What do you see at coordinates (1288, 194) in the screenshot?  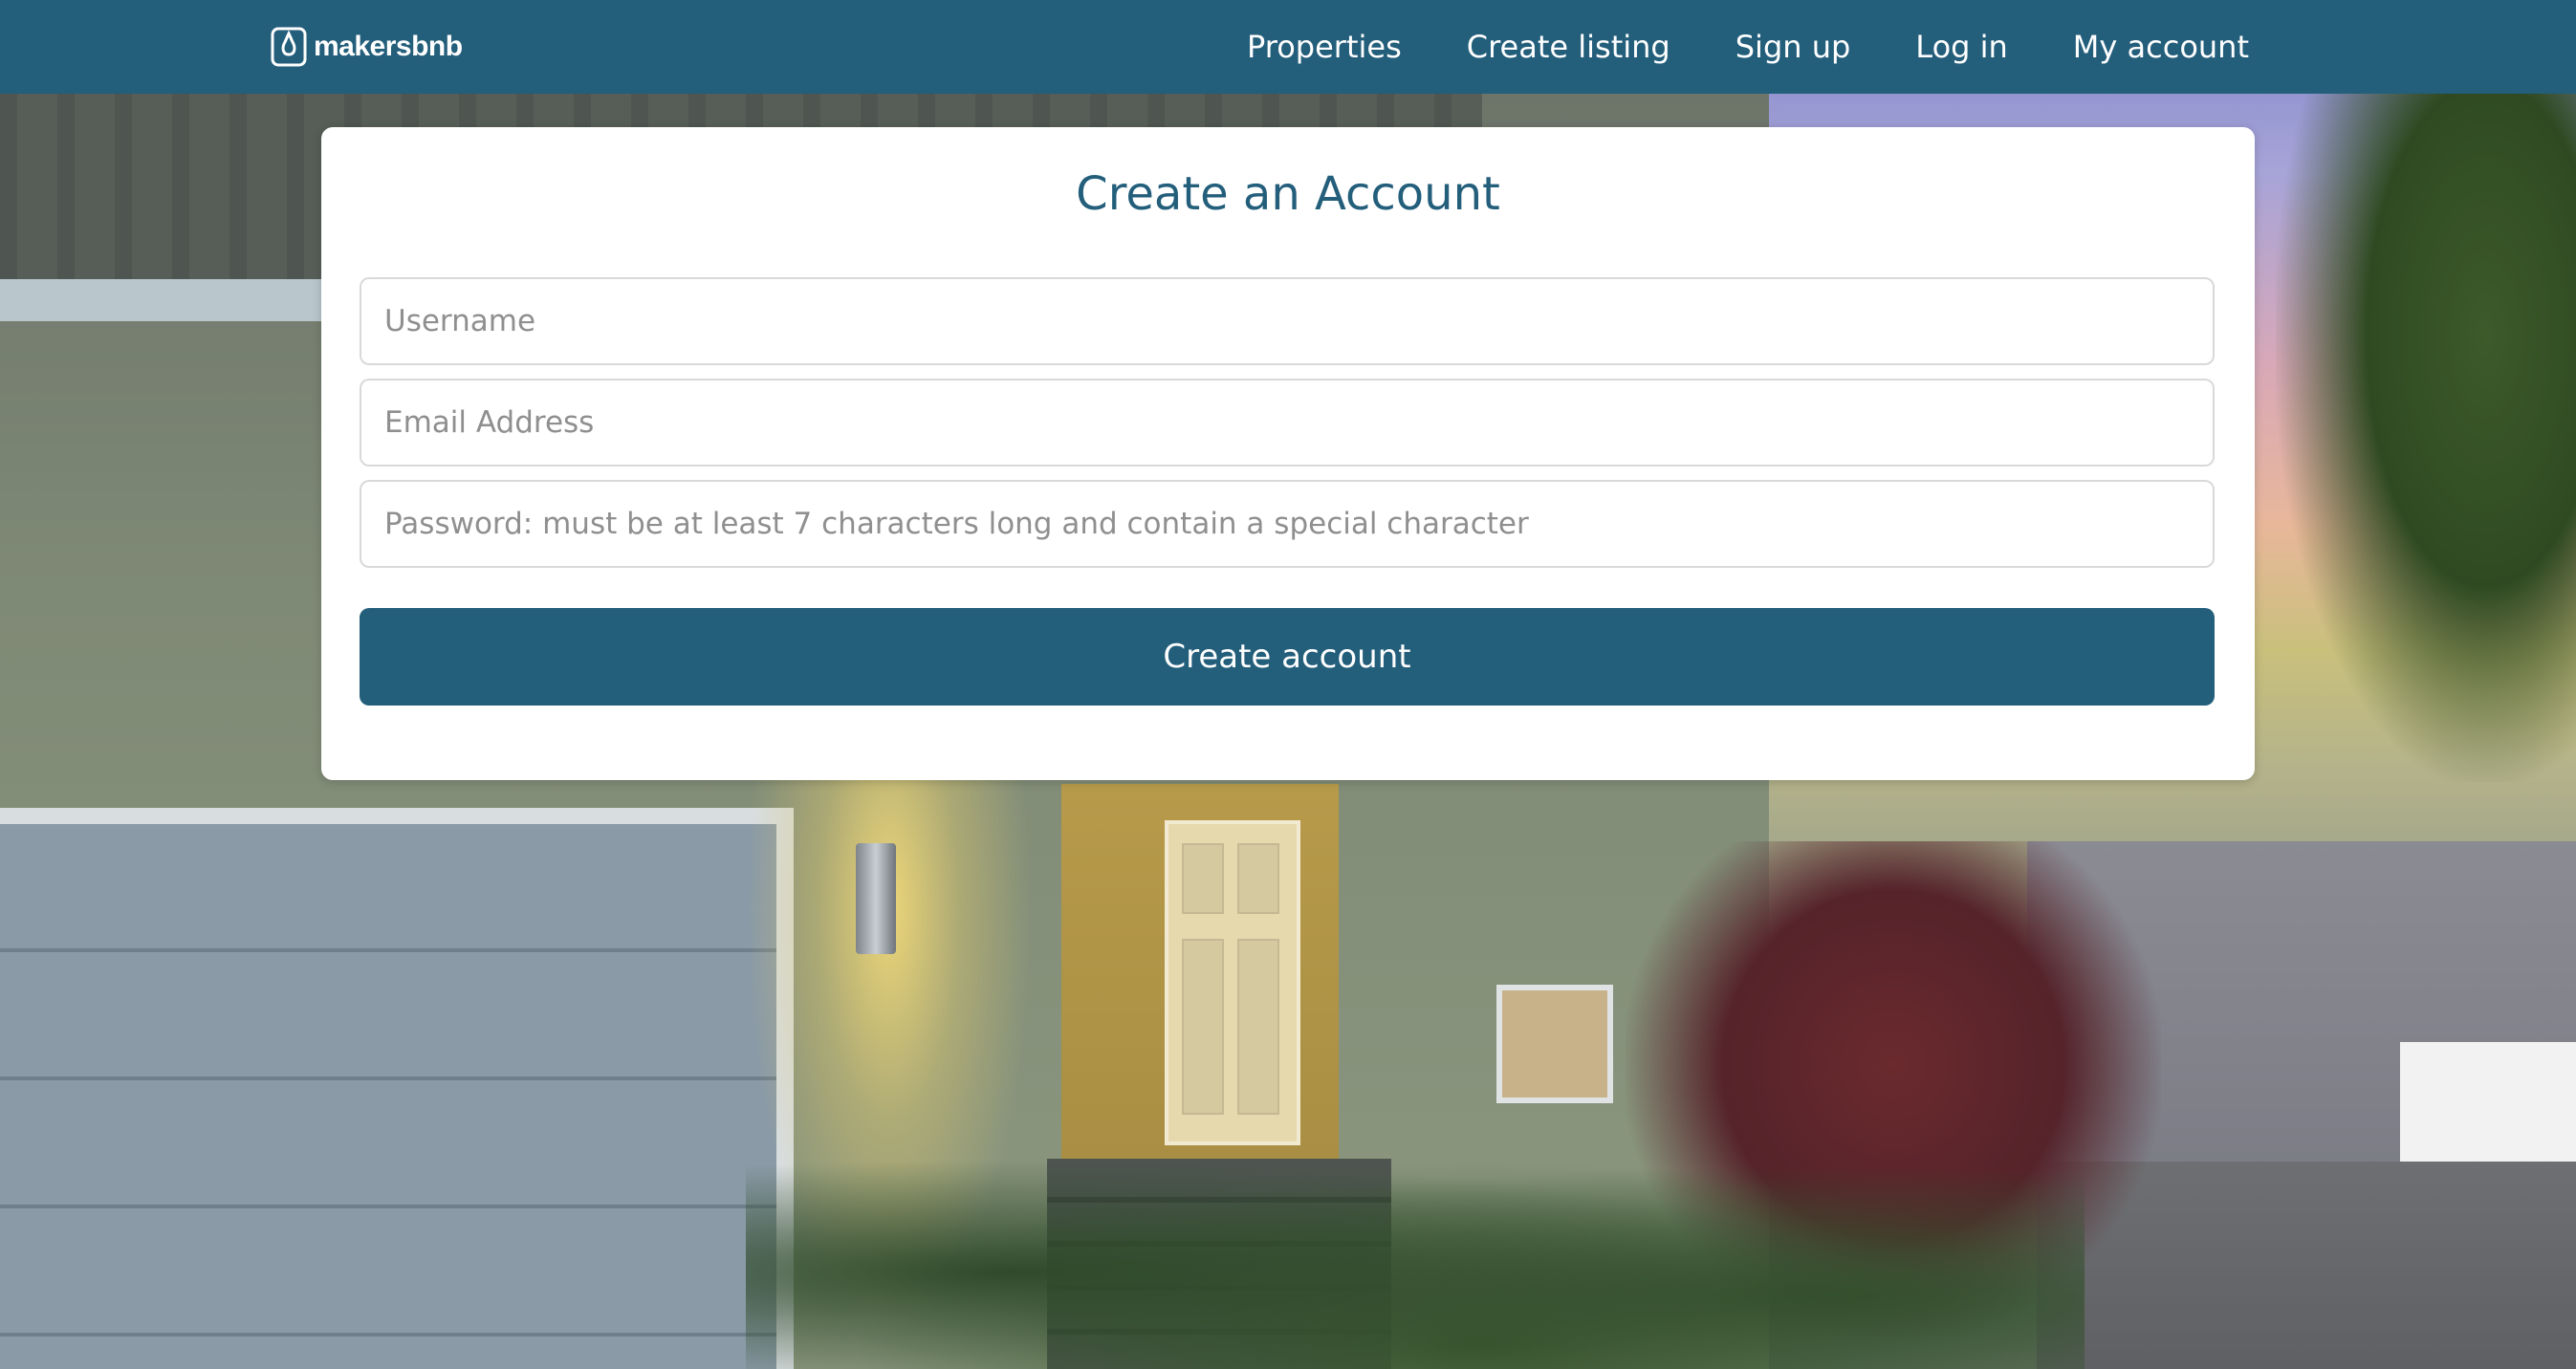 I see `page-title: Create an Account` at bounding box center [1288, 194].